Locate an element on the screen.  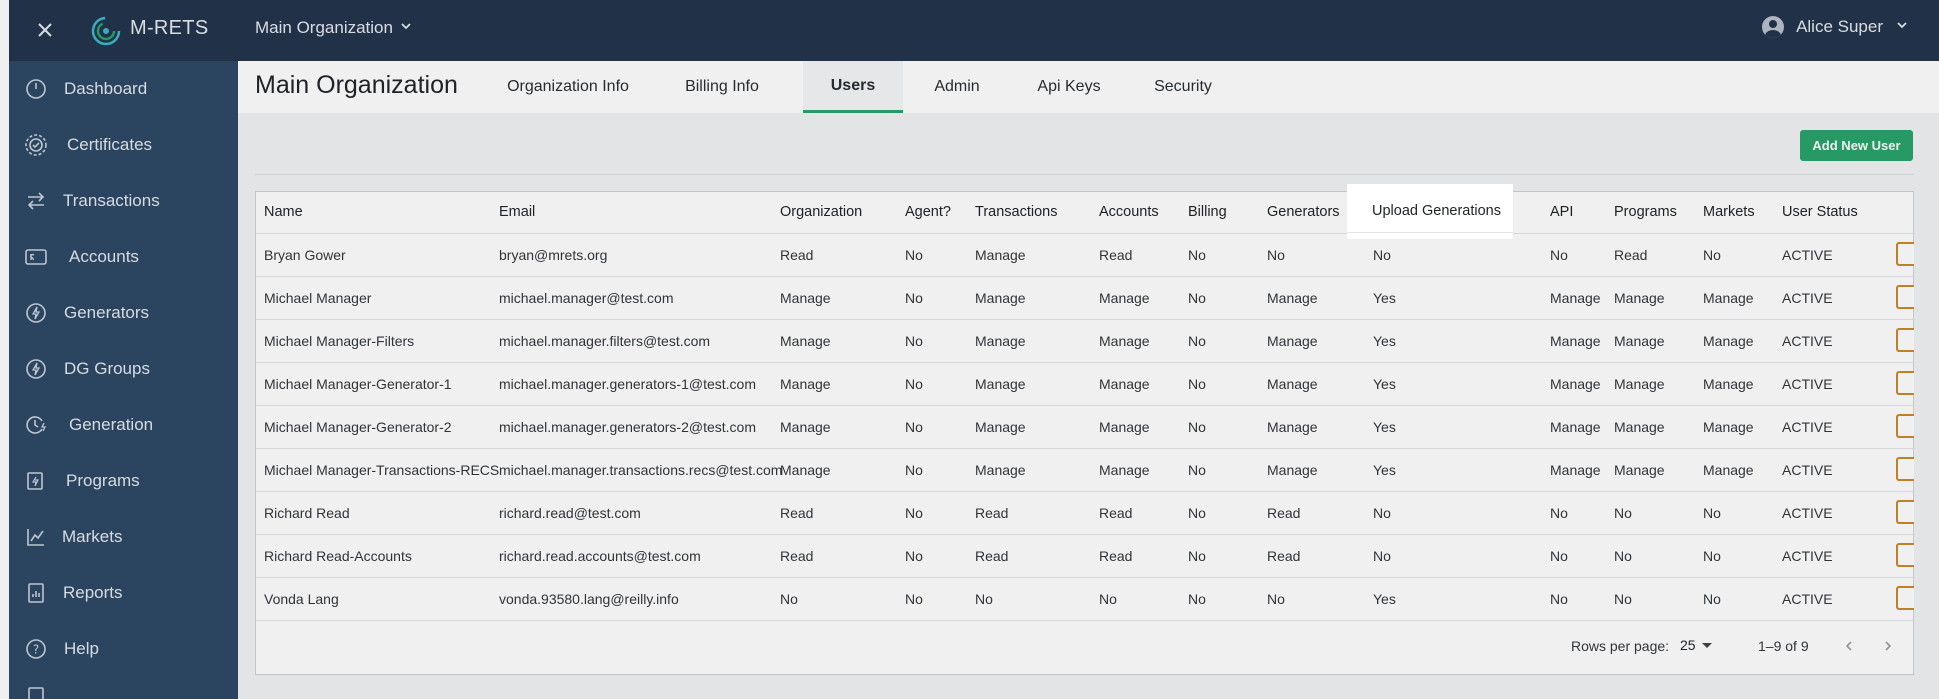
tab-organization-info: Organization Info is located at coordinates (568, 87).